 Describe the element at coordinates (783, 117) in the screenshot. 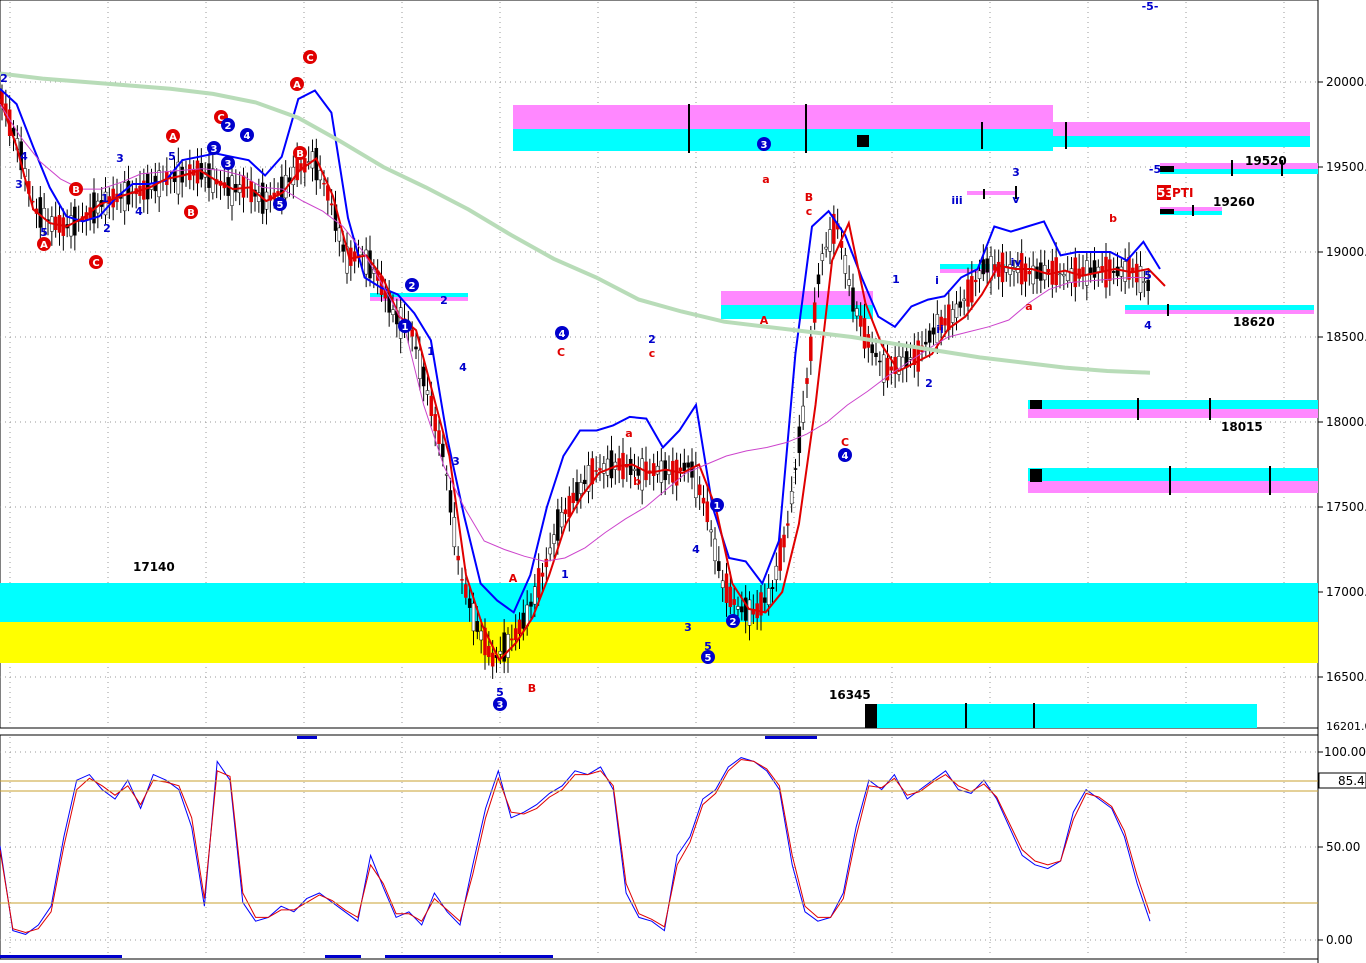

I see `zone-band-magenta-top` at that location.